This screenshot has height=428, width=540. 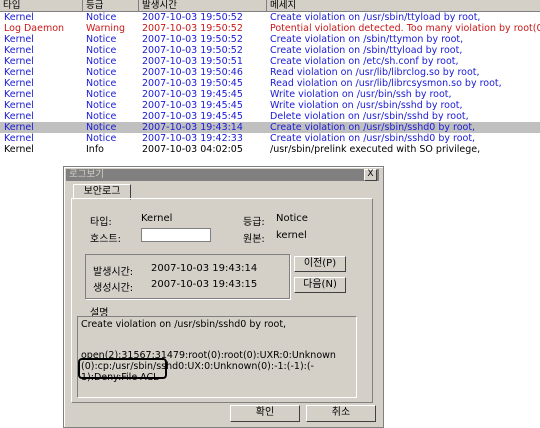 I want to click on source-label: 원본:, so click(x=254, y=239).